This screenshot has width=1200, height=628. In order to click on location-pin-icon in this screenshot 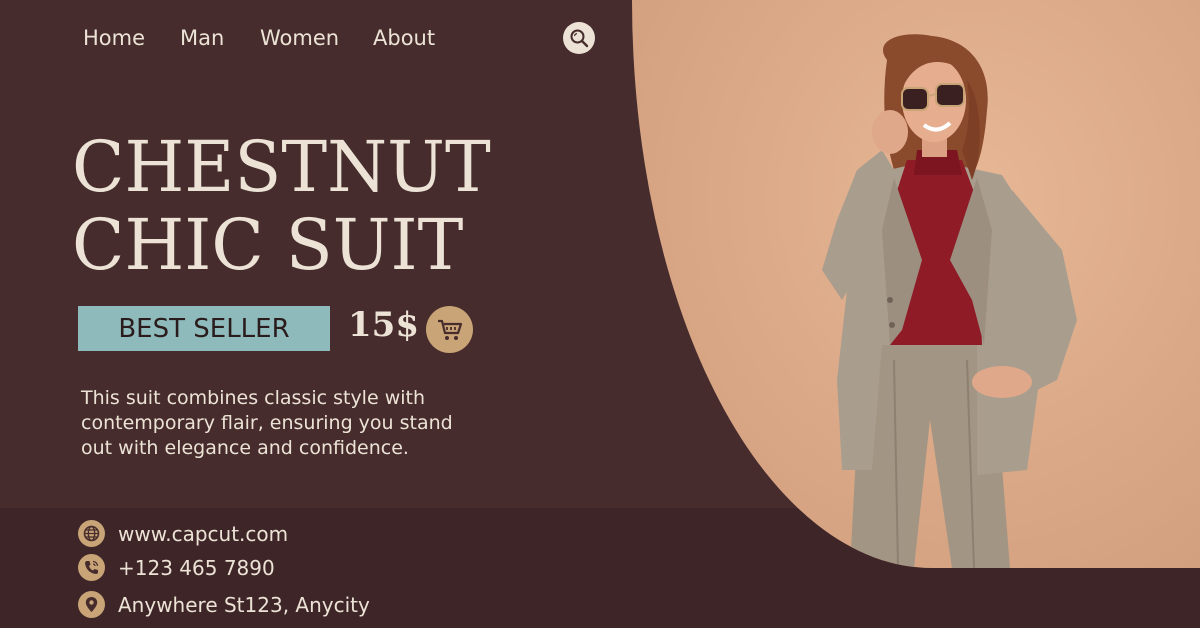, I will do `click(91, 604)`.